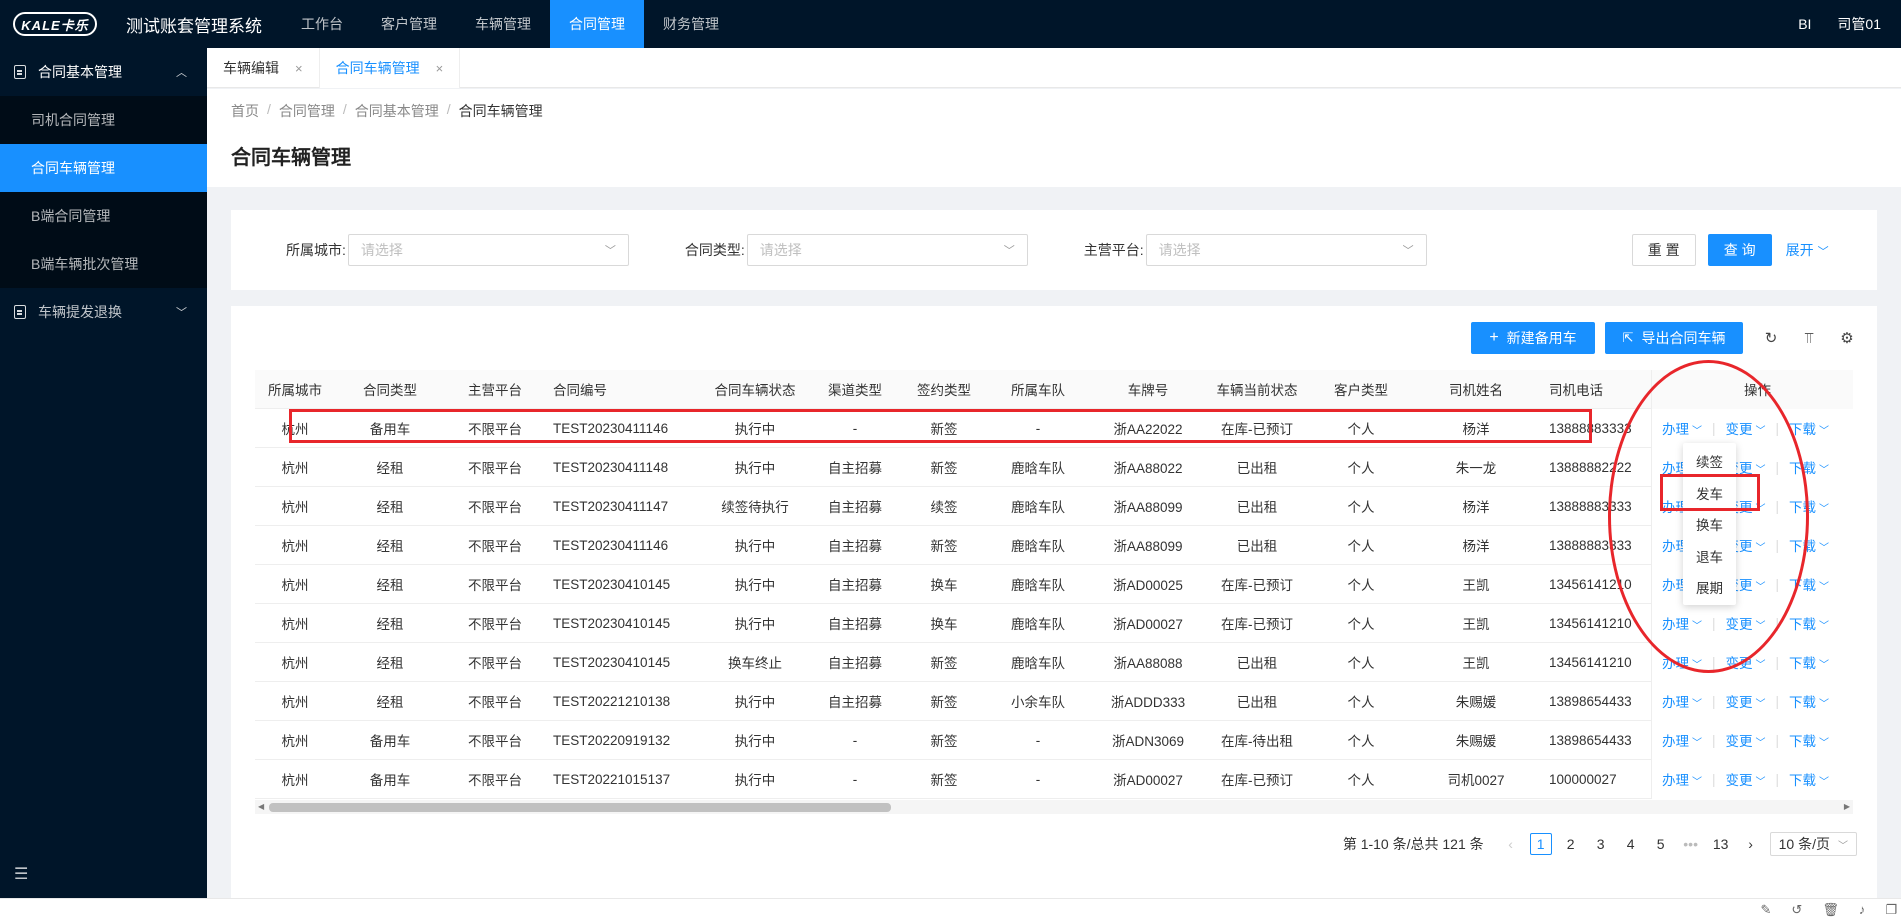  What do you see at coordinates (1691, 844) in the screenshot?
I see `page-ellipsis: •••` at bounding box center [1691, 844].